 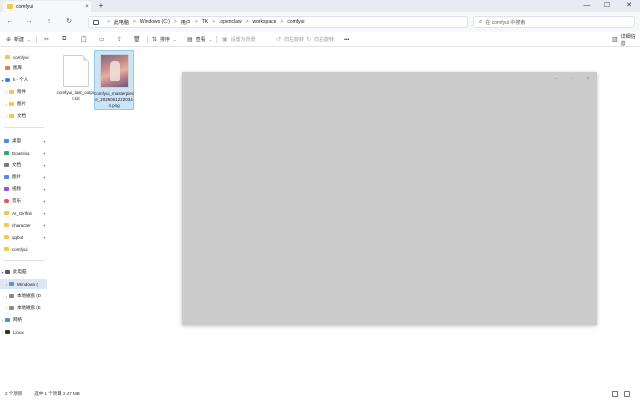 I want to click on sidebar-item-downloads: Downloa ✦, so click(x=23, y=153).